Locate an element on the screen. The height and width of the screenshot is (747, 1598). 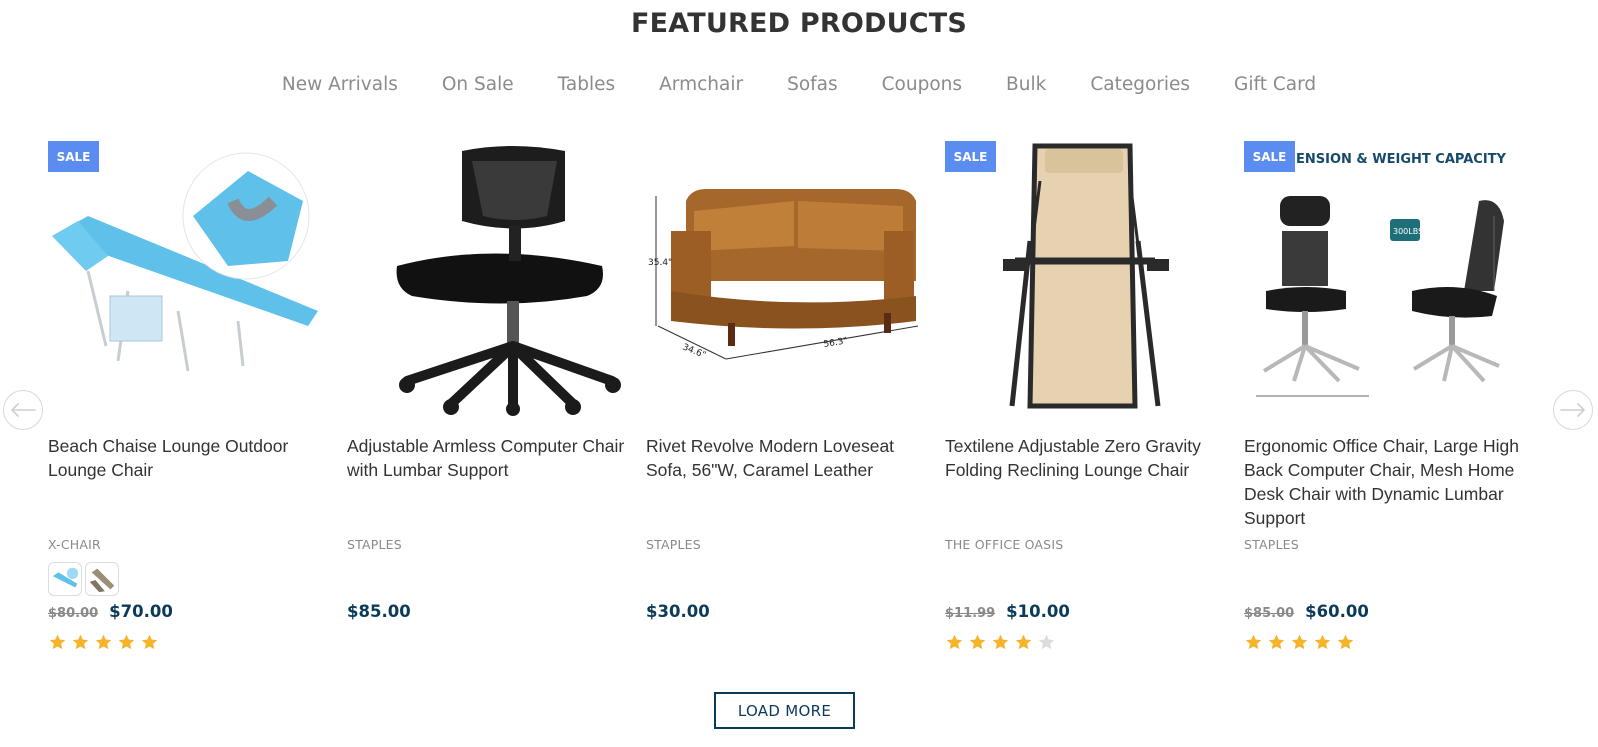
price-row: $11.99 $10.00 is located at coordinates (1007, 611).